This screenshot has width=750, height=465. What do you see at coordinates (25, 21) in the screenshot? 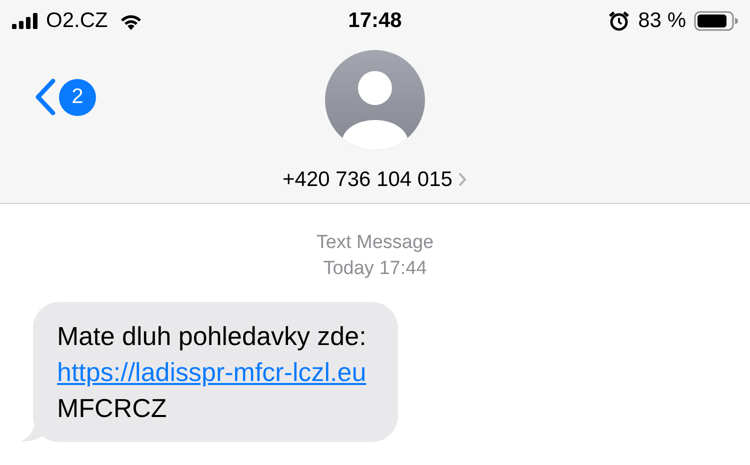
I see `signal-icon` at bounding box center [25, 21].